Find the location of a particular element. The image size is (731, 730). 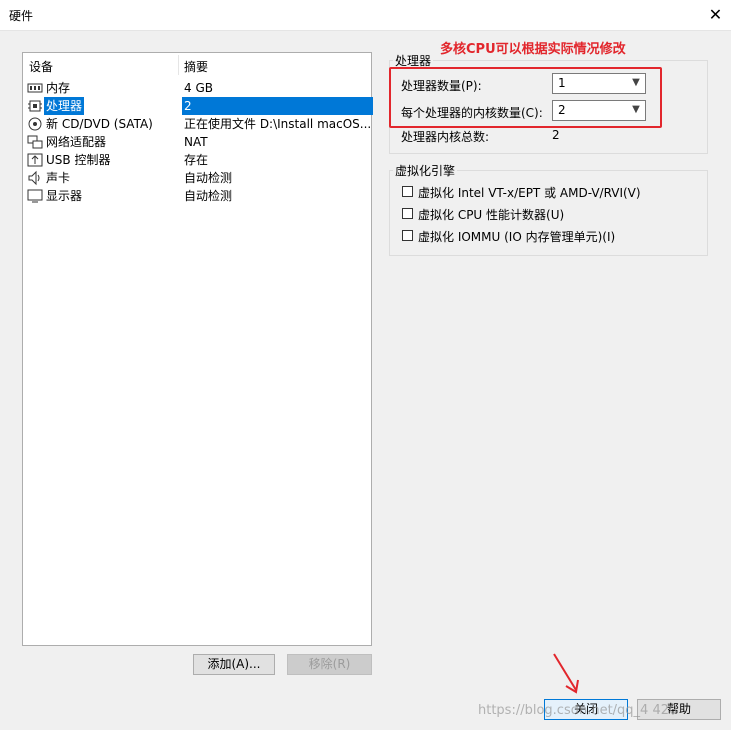

device-summary: 存在 is located at coordinates (196, 160).